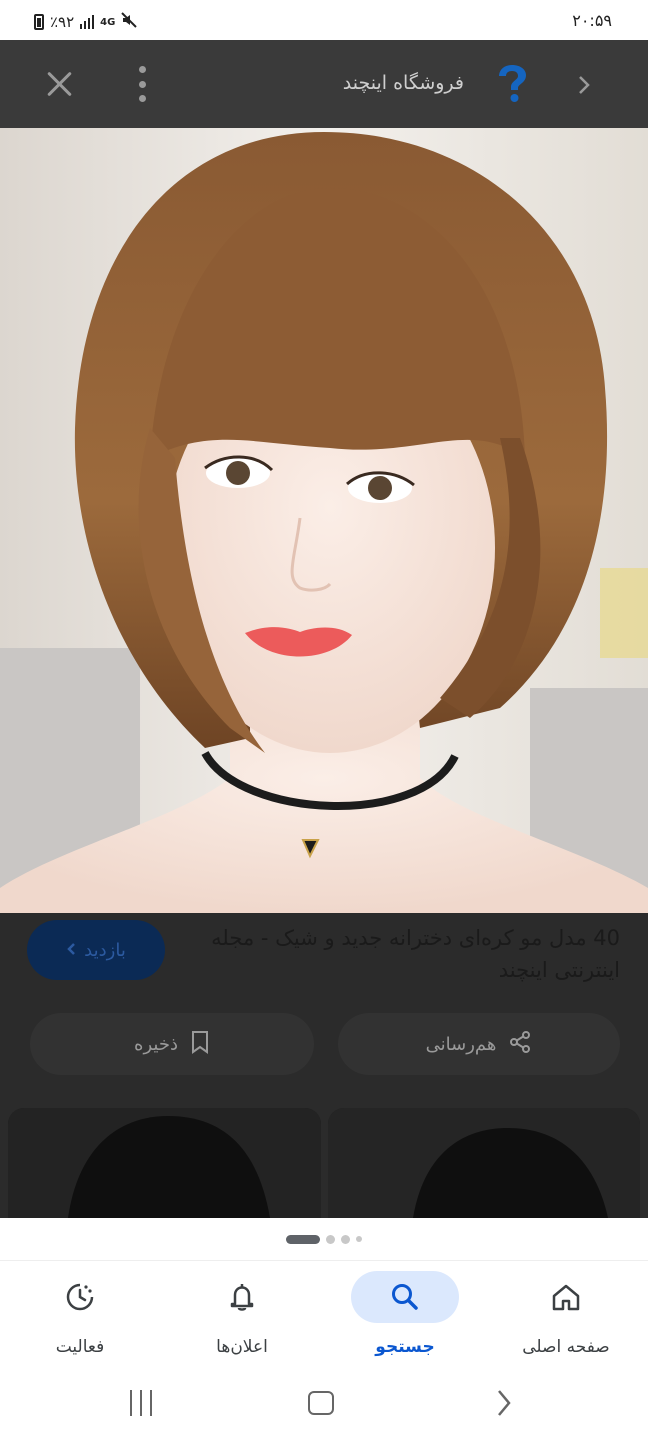  Describe the element at coordinates (461, 1044) in the screenshot. I see `share-label: هم‌رسانی` at that location.